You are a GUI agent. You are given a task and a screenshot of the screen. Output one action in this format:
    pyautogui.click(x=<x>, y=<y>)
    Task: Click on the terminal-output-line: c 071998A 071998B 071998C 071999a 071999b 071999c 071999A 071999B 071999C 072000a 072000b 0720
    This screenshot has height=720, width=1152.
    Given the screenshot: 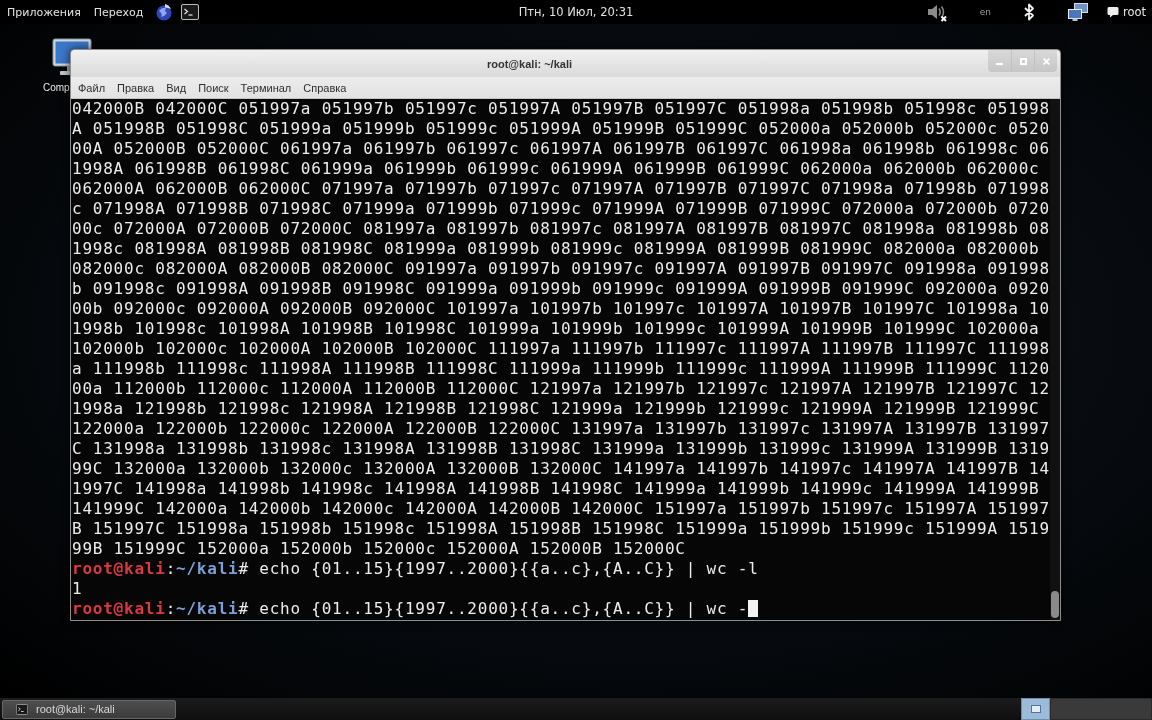 What is the action you would take?
    pyautogui.click(x=561, y=209)
    